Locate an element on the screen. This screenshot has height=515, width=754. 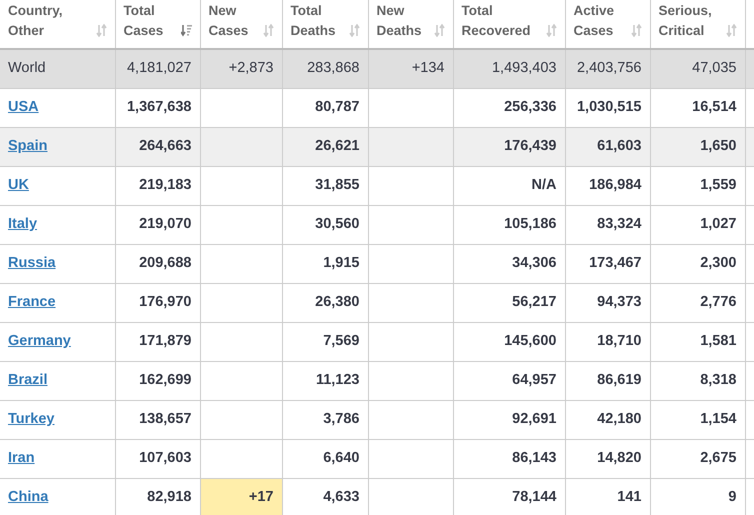
table-cell: 2,403,756 is located at coordinates (609, 68).